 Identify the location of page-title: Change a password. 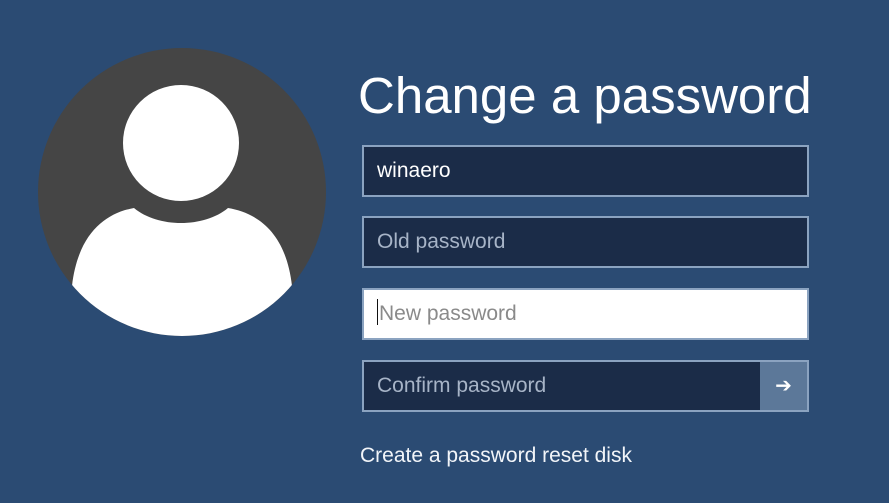
(585, 95).